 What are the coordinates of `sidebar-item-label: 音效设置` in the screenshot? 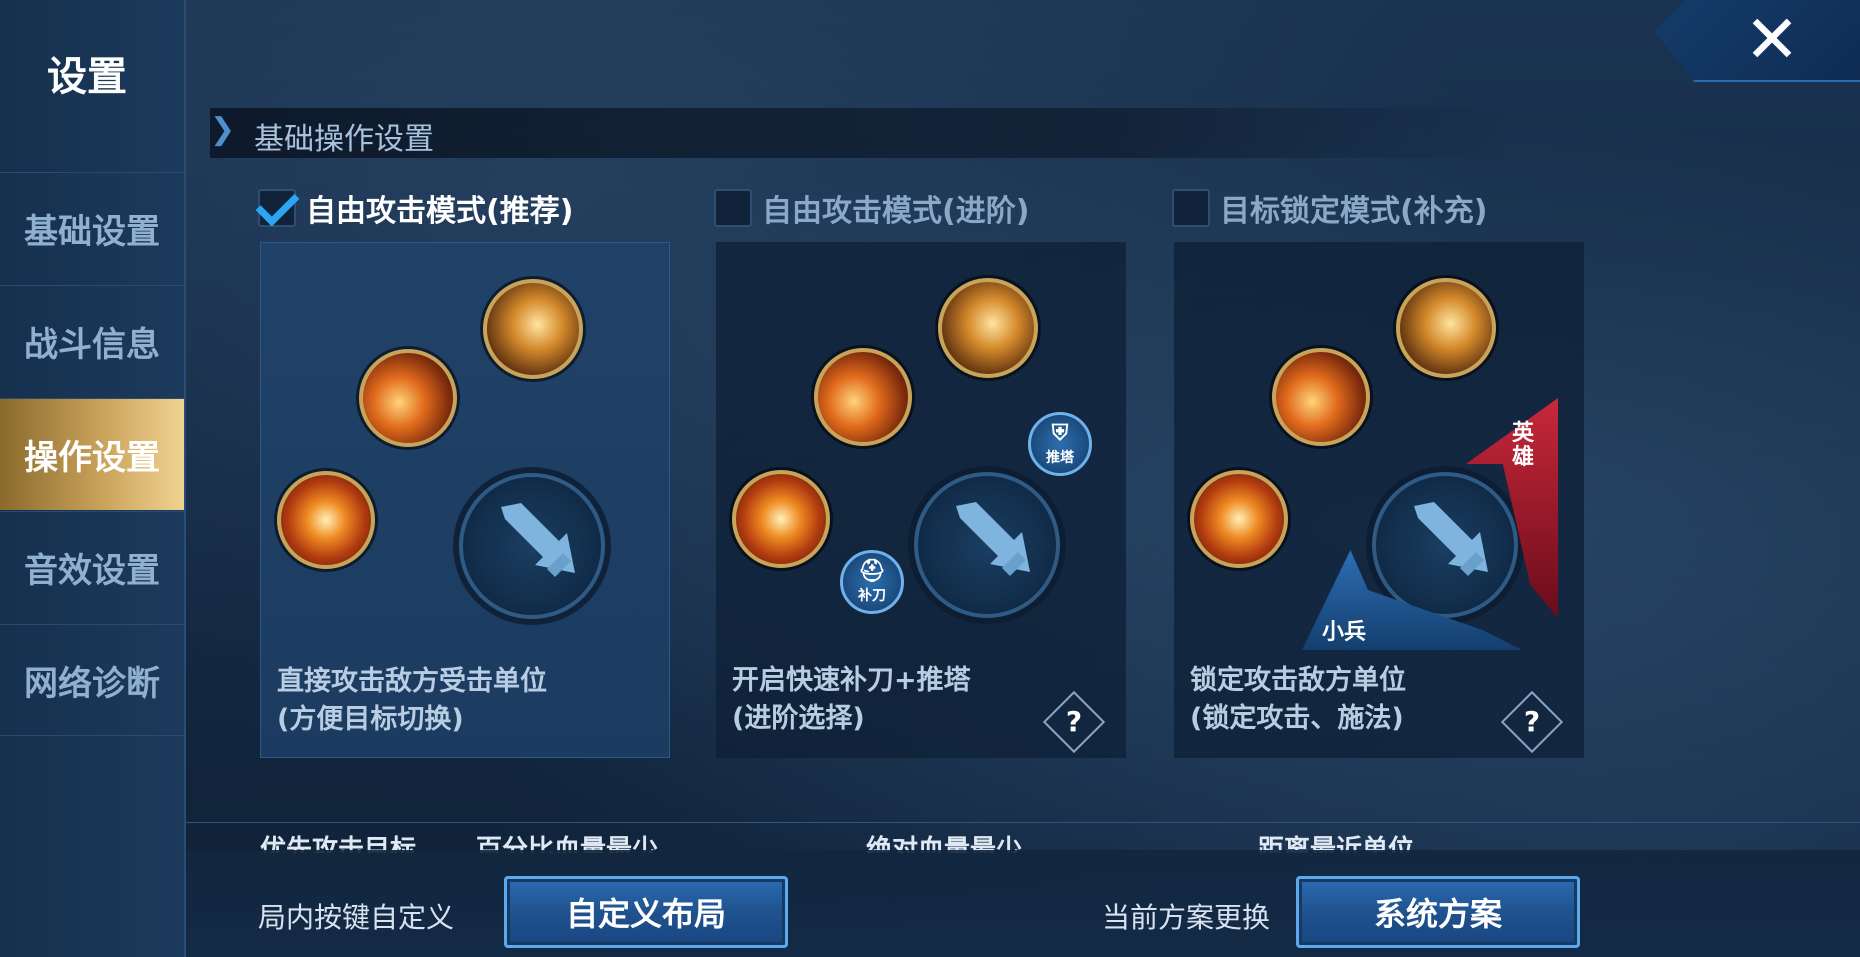 It's located at (92, 571).